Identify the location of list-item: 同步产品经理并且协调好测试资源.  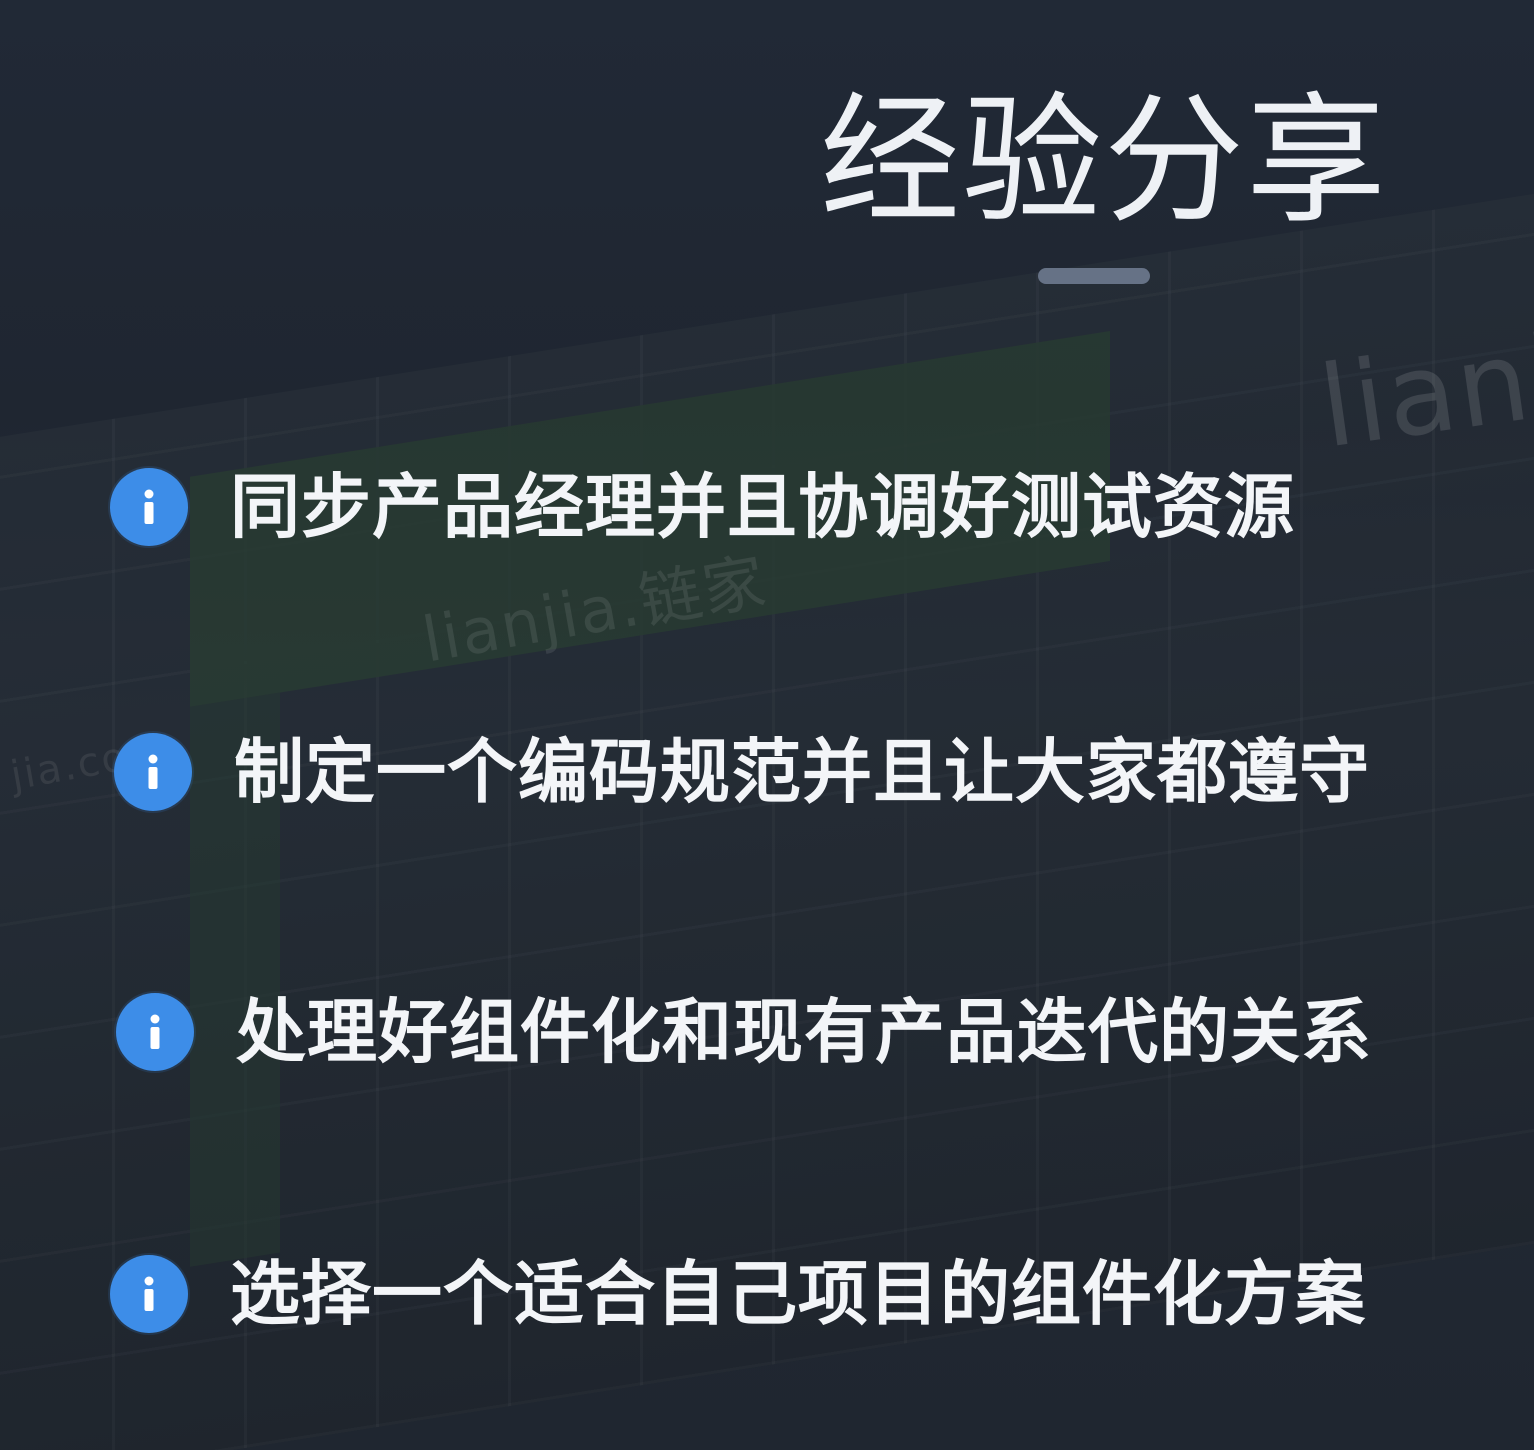
(702, 507).